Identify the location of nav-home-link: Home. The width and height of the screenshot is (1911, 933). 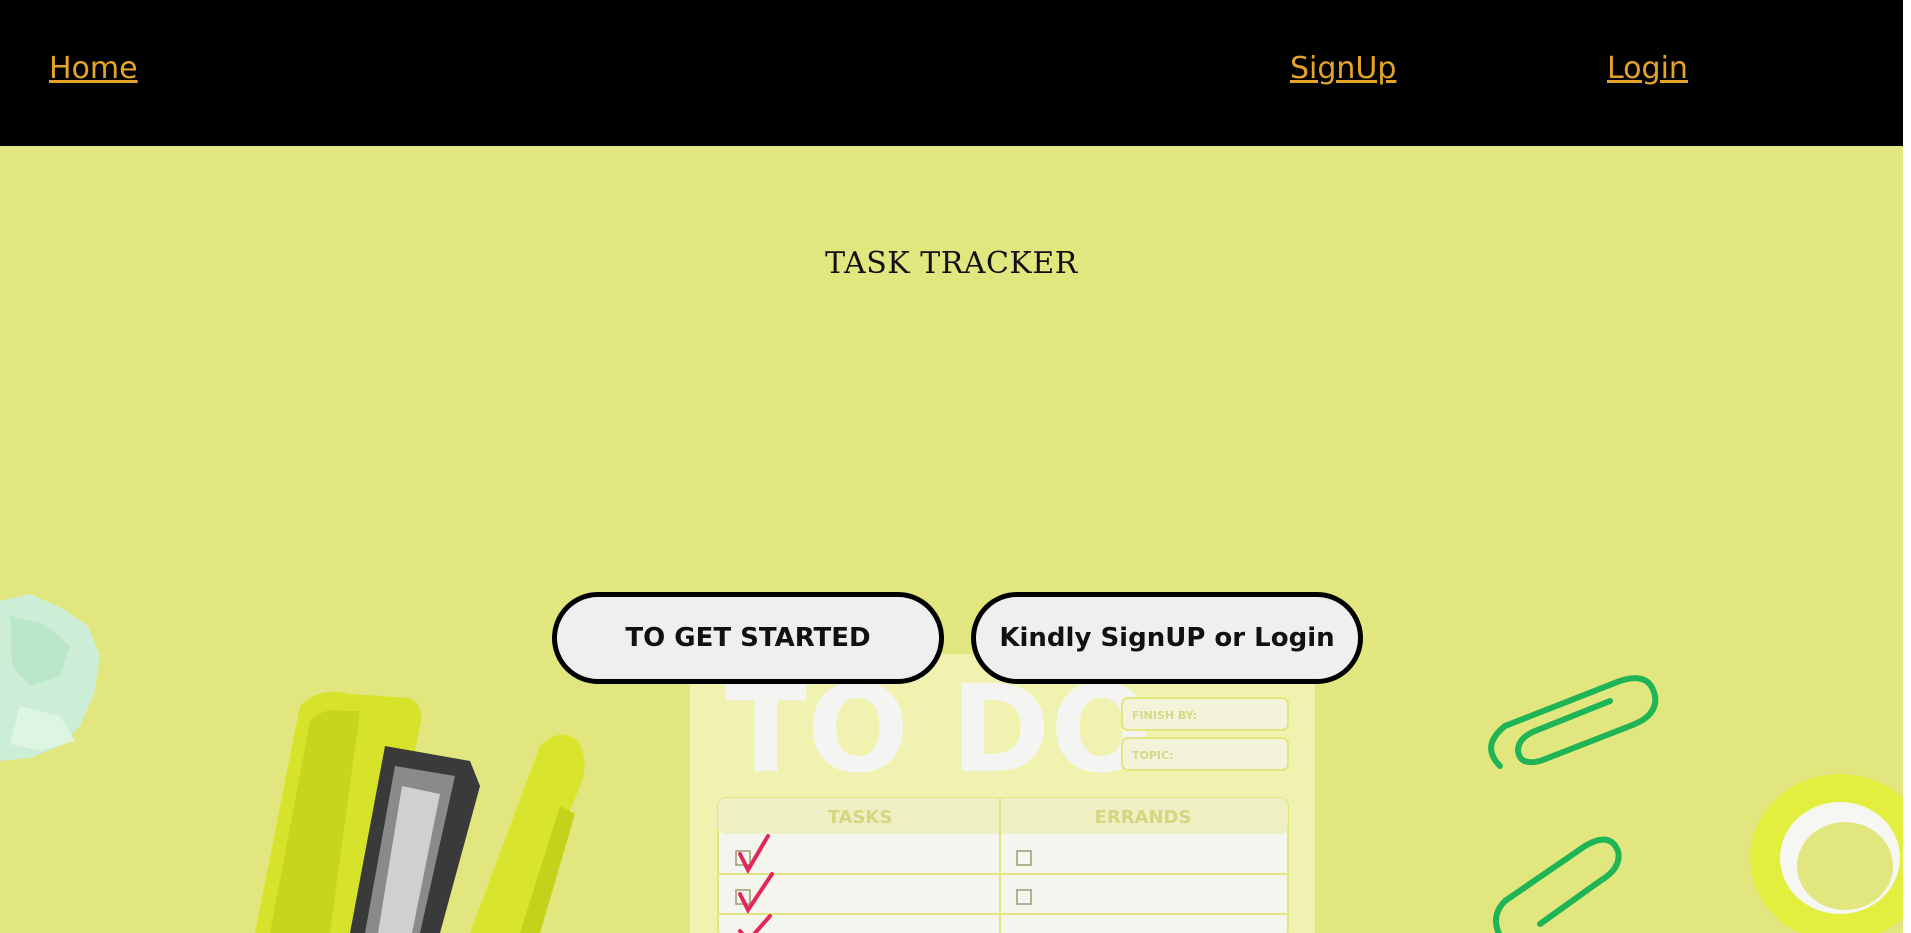
(93, 68).